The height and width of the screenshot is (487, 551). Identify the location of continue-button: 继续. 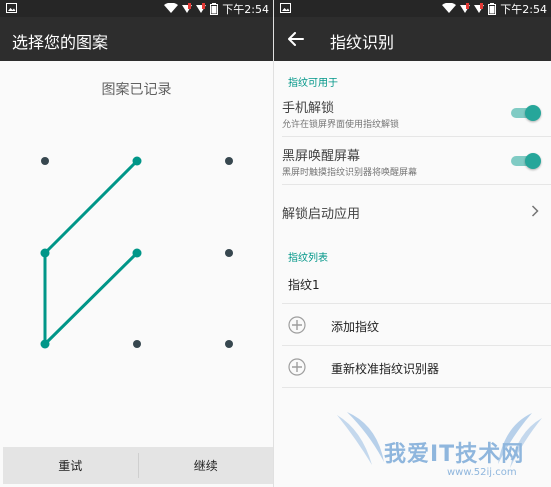
(206, 465).